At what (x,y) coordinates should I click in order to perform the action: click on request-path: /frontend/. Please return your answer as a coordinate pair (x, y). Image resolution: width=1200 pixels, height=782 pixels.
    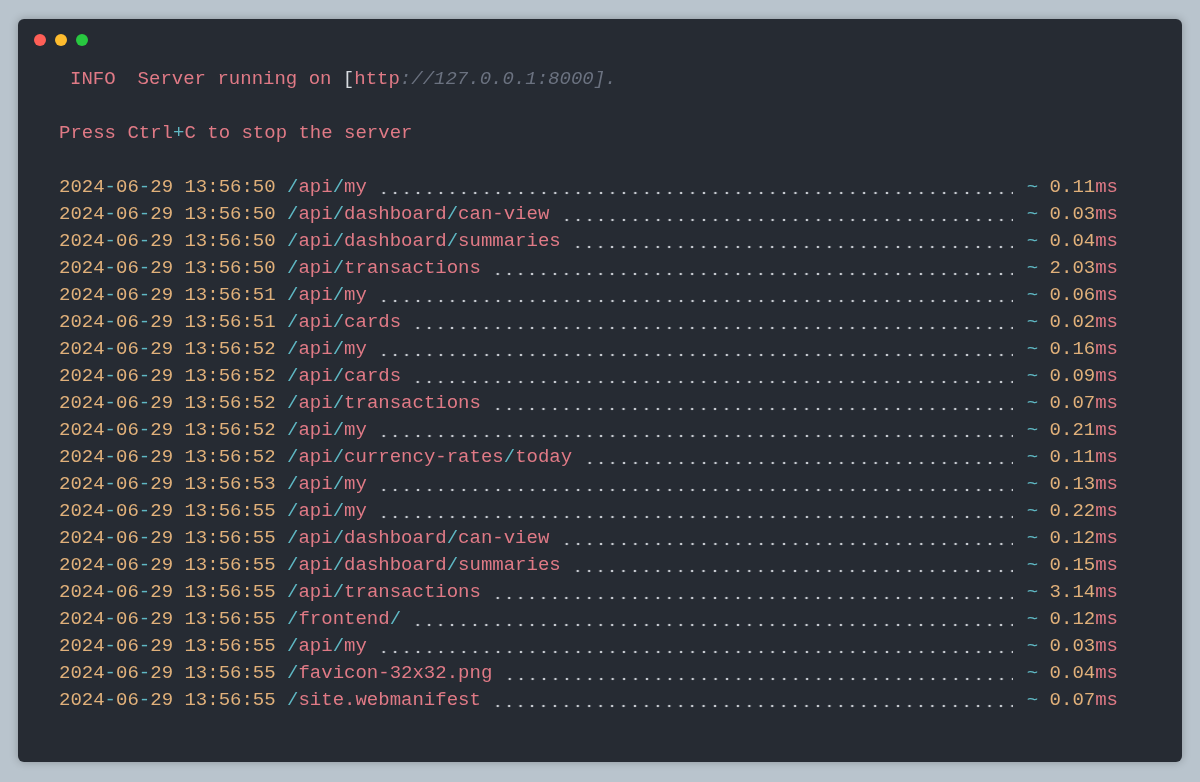
    Looking at the image, I should click on (344, 619).